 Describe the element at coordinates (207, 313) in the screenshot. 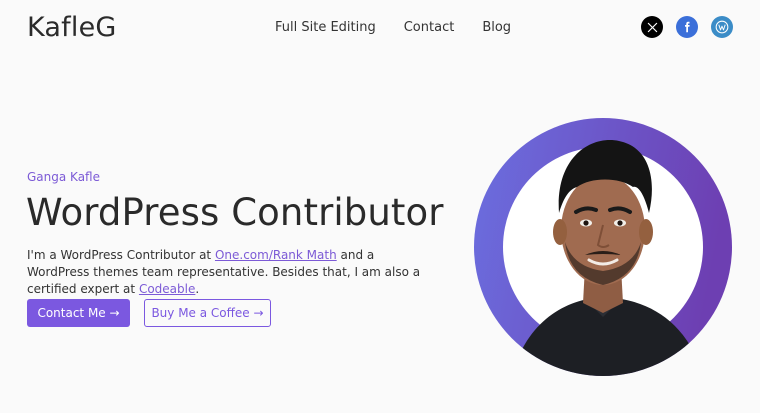

I see `buy-me-a-coffee-button: Buy Me a Coffee →` at that location.